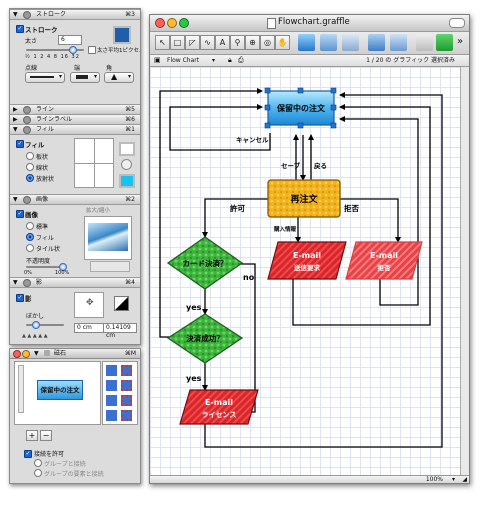  Describe the element at coordinates (267, 42) in the screenshot. I see `zoom-tool-icon: ◎` at that location.